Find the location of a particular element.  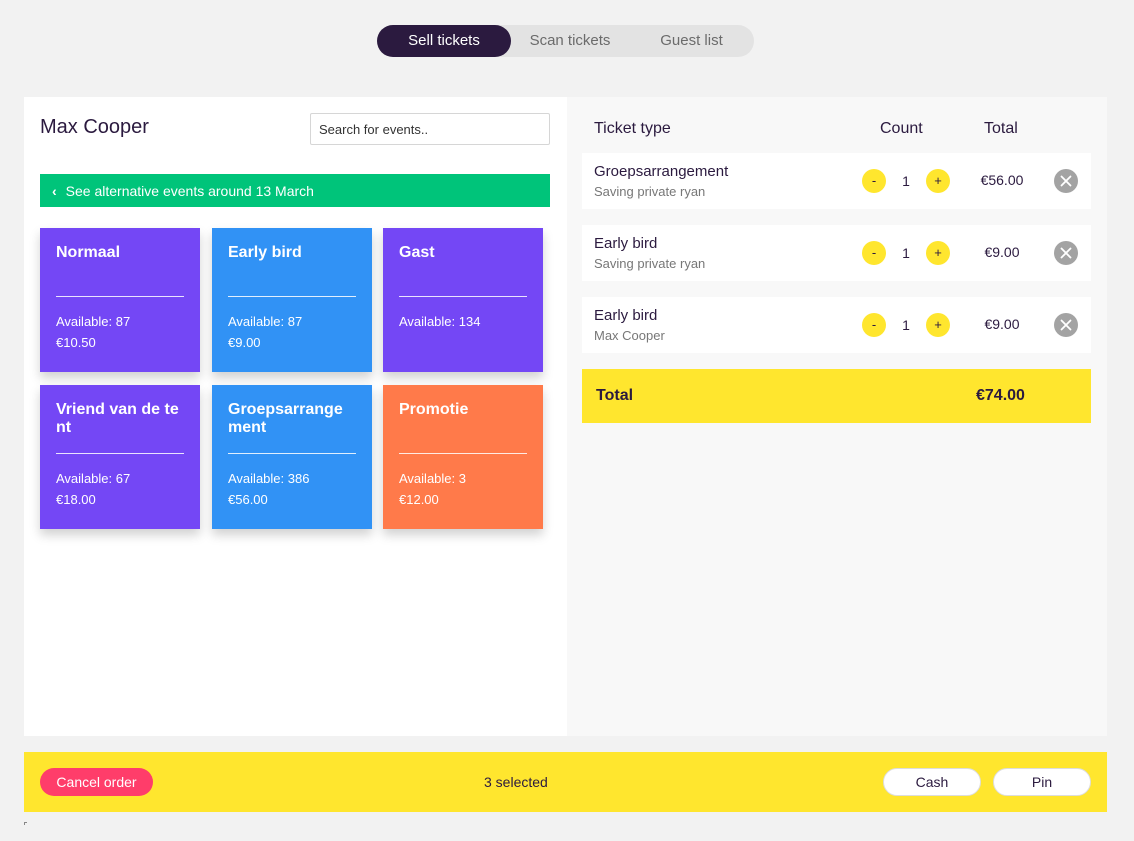

ticket-card-price: €18.00 is located at coordinates (76, 499).